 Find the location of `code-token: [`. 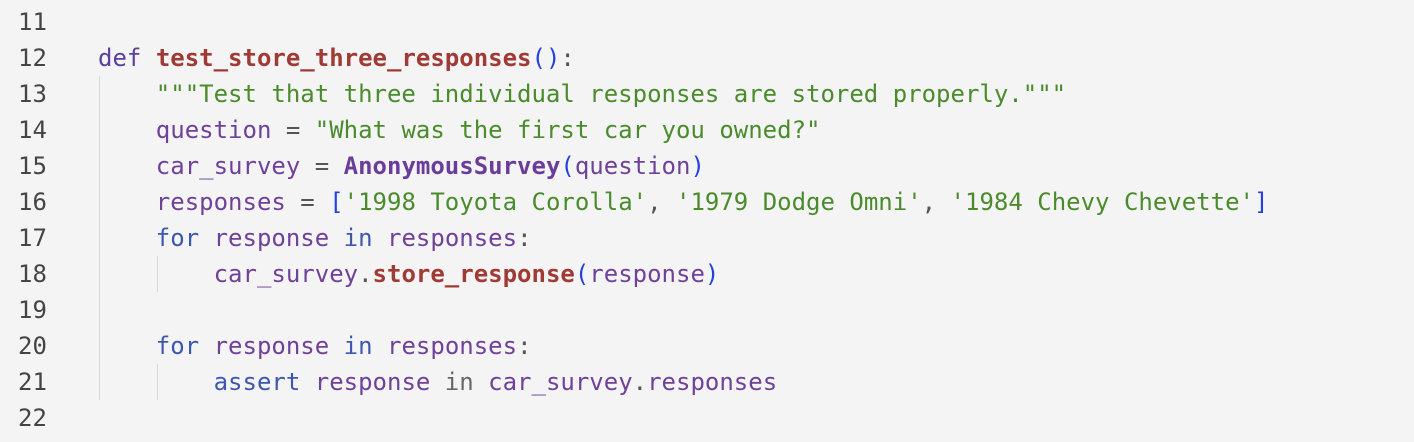

code-token: [ is located at coordinates (336, 202).